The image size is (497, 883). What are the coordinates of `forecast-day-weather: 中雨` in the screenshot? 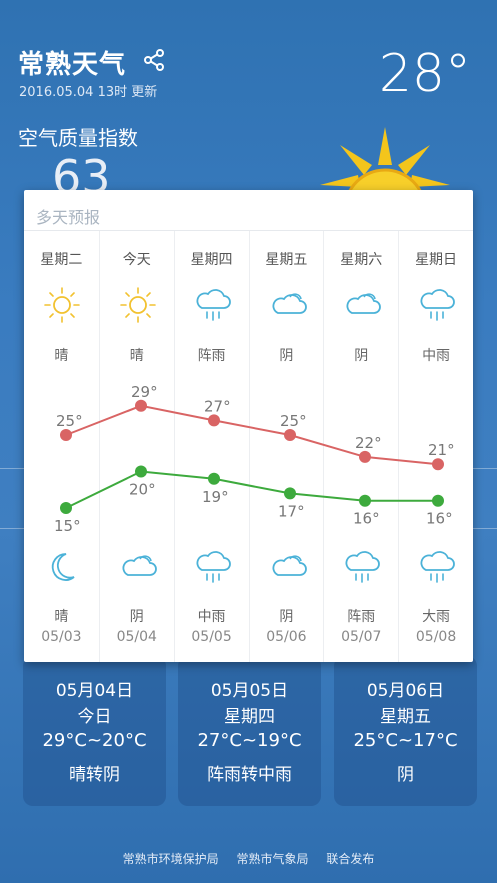 It's located at (436, 356).